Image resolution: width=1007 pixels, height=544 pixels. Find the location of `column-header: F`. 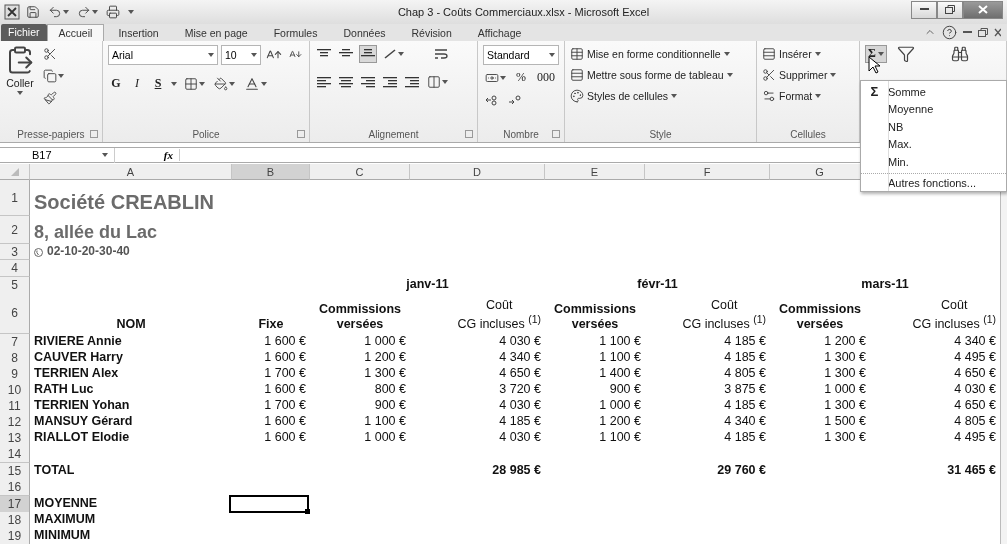

column-header: F is located at coordinates (707, 172).